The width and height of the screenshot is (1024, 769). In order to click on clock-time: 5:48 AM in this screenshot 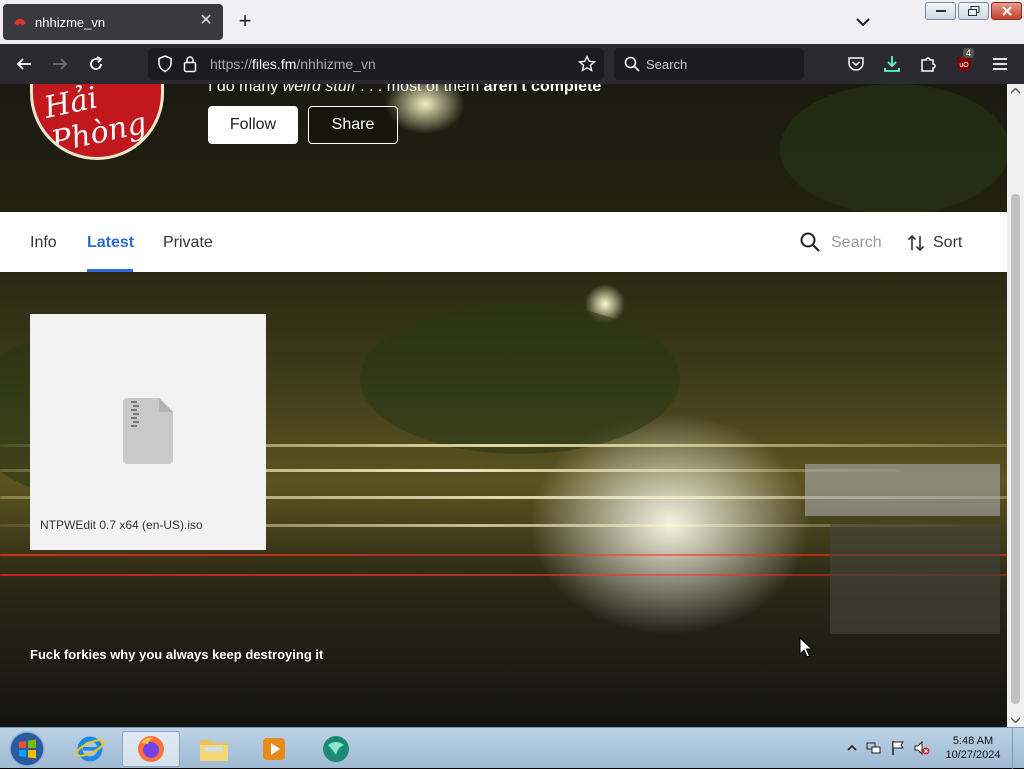, I will do `click(973, 741)`.